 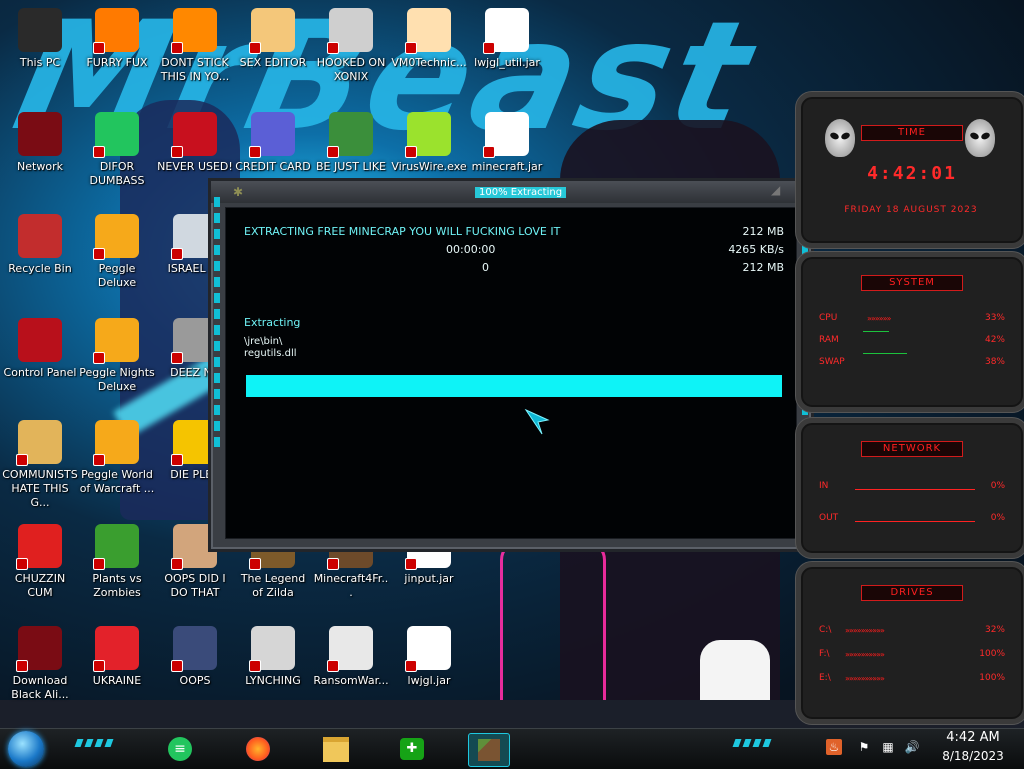 What do you see at coordinates (514, 386) in the screenshot?
I see `progress-fill` at bounding box center [514, 386].